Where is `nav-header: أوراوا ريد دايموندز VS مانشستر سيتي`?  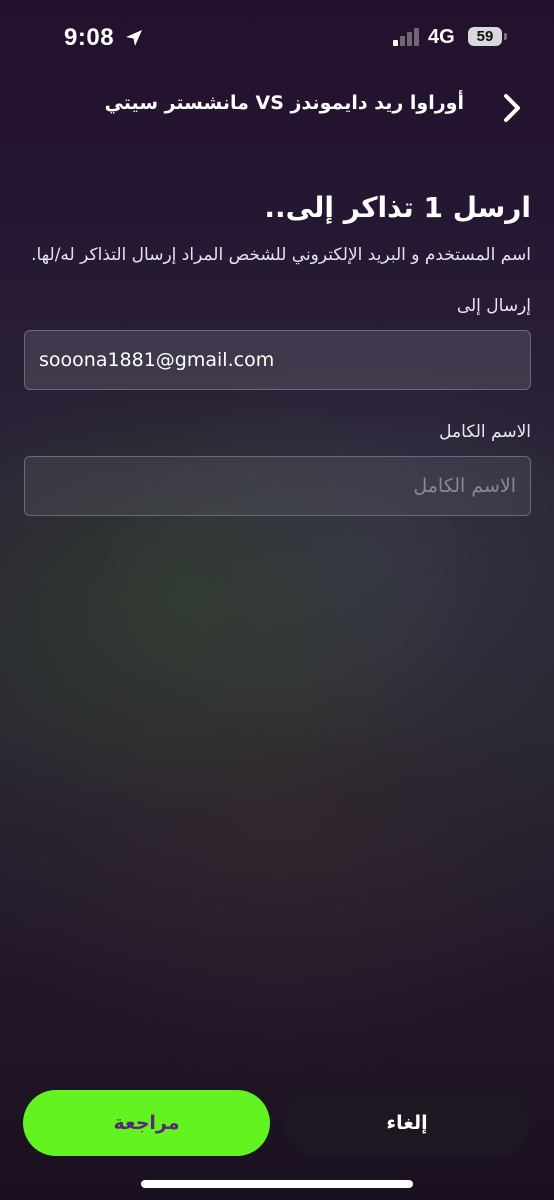 nav-header: أوراوا ريد دايموندز VS مانشستر سيتي is located at coordinates (277, 107).